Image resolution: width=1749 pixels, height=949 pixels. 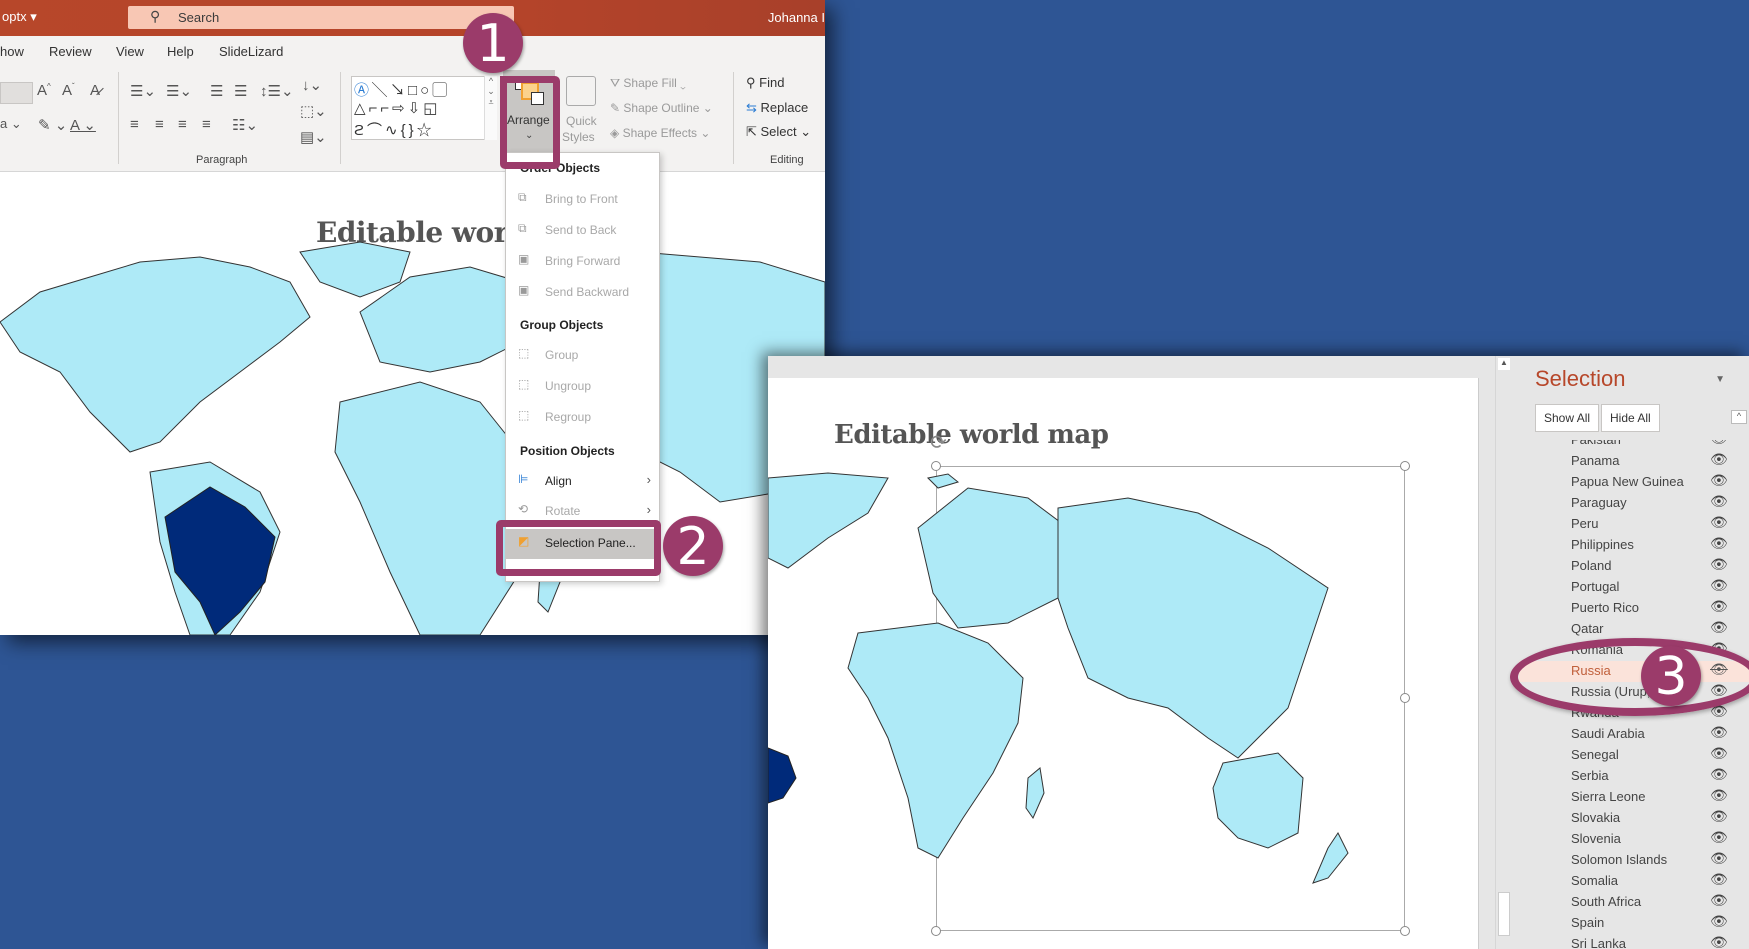 I want to click on selection-list-item: Portugal 👁, so click(x=1634, y=587).